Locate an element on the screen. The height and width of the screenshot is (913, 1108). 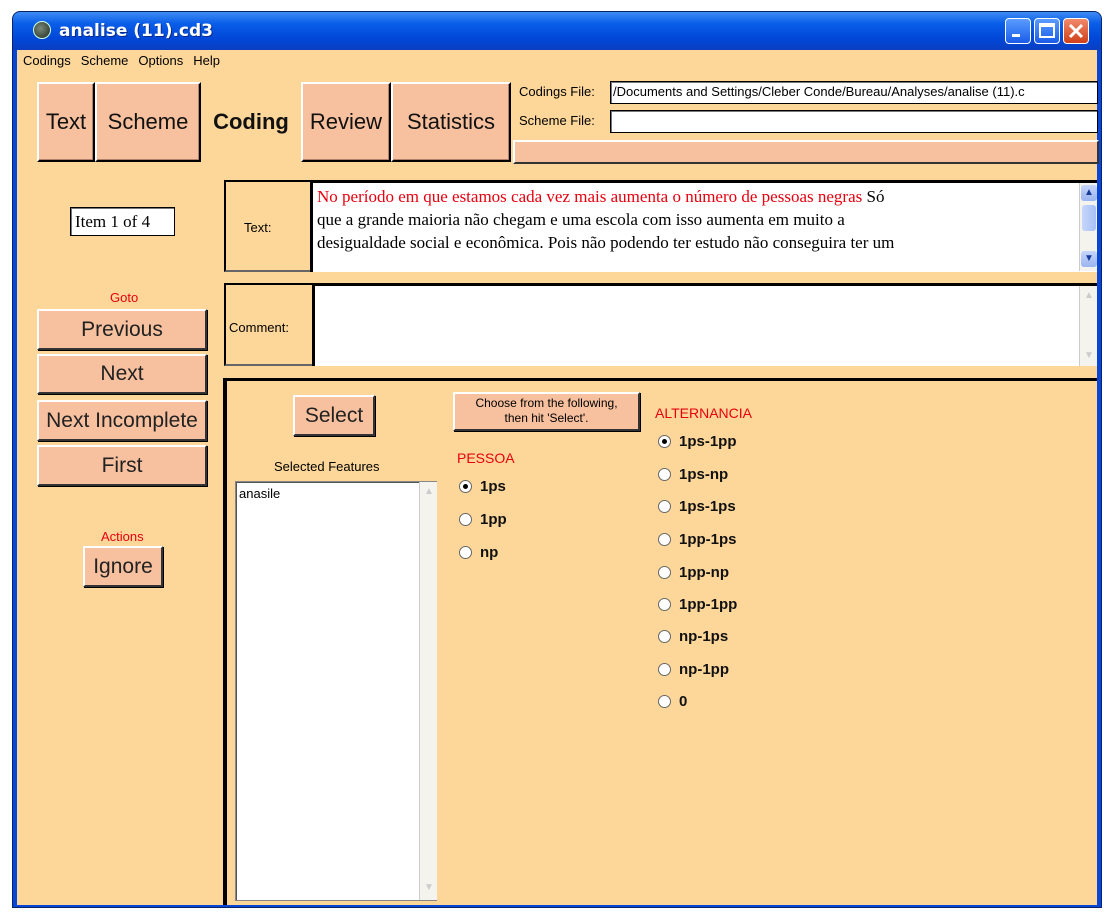
alternancia-option: 0 is located at coordinates (672, 701).